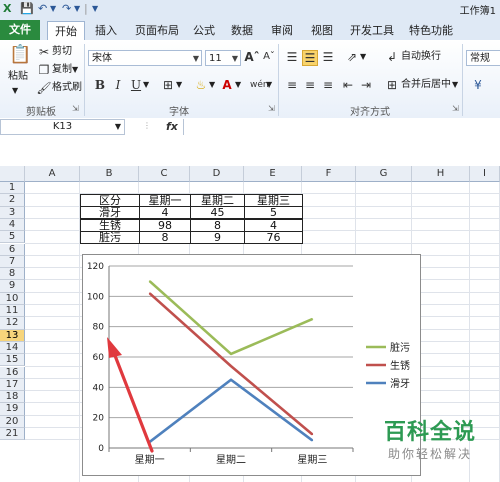 The width and height of the screenshot is (500, 482). I want to click on row-header-19: 19, so click(12, 409).